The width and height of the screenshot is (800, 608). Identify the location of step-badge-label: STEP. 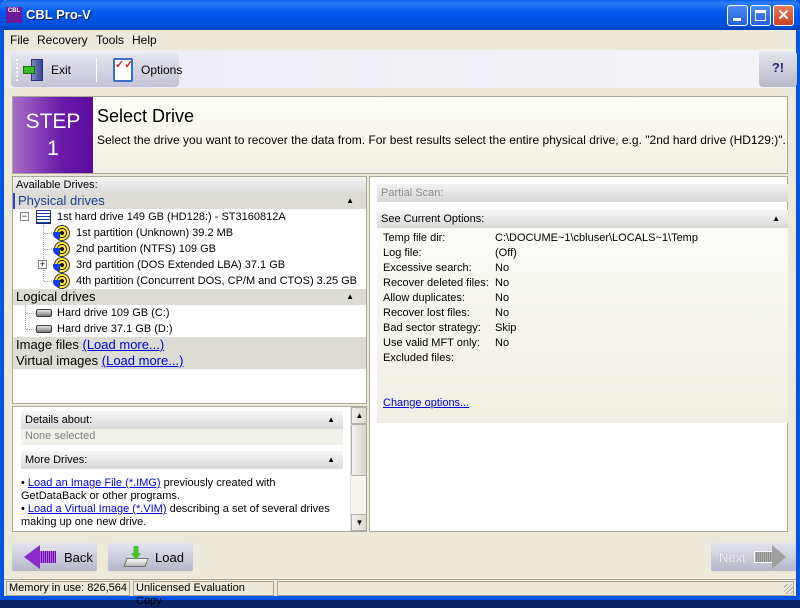
(53, 121).